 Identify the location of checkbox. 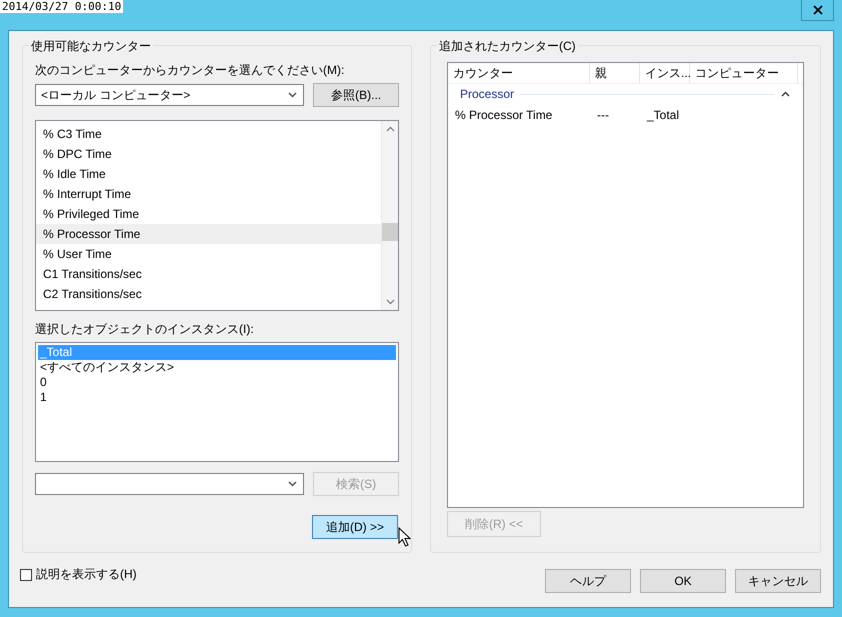
(26, 574).